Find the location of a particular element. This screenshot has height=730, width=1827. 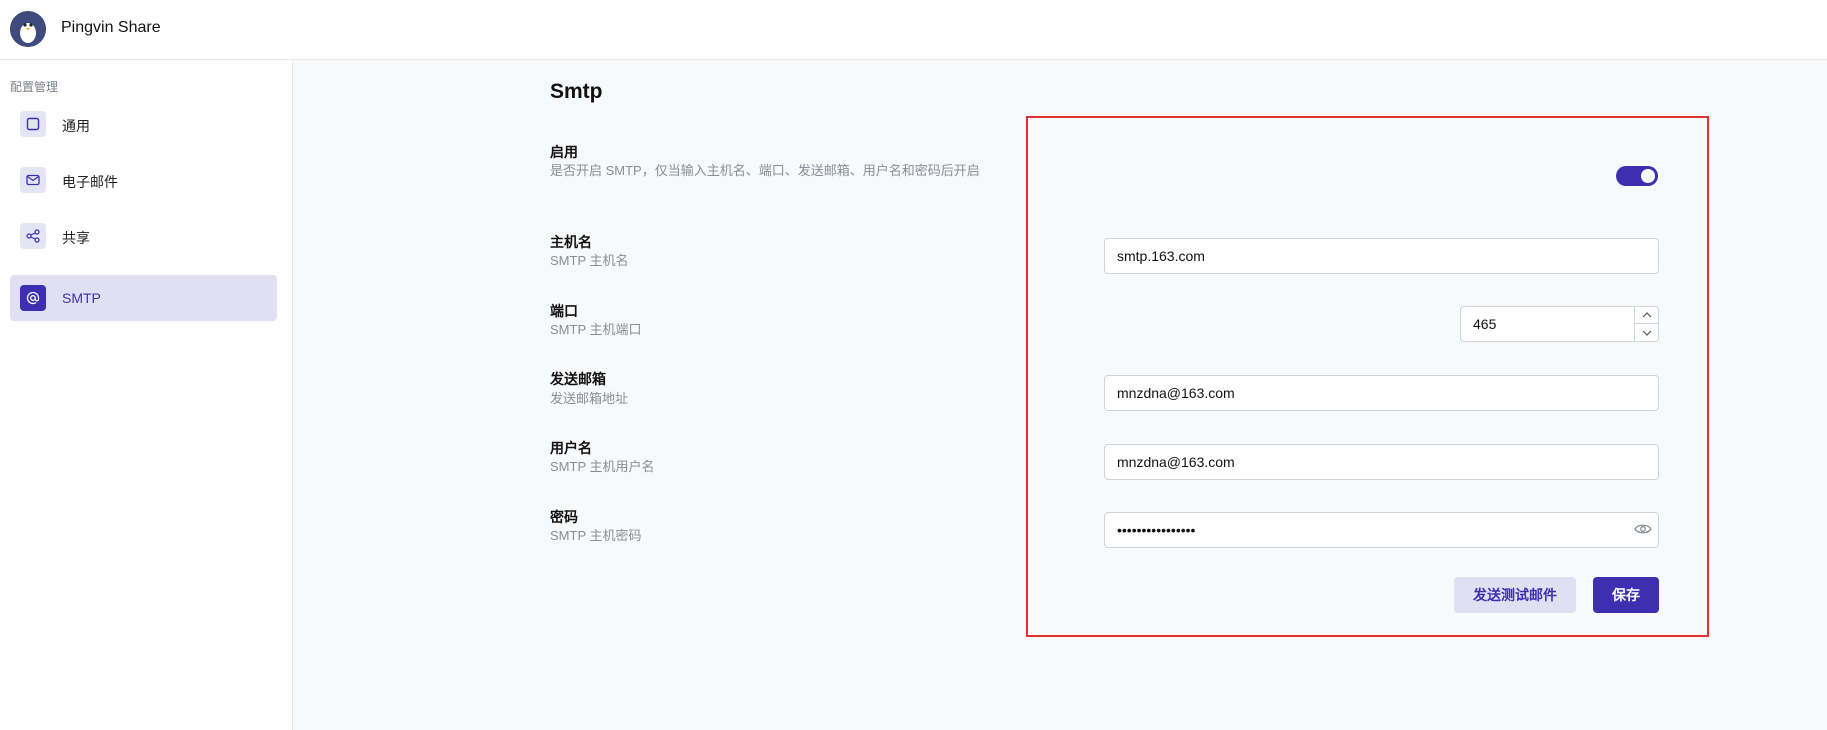

sender-email-input is located at coordinates (1381, 393).